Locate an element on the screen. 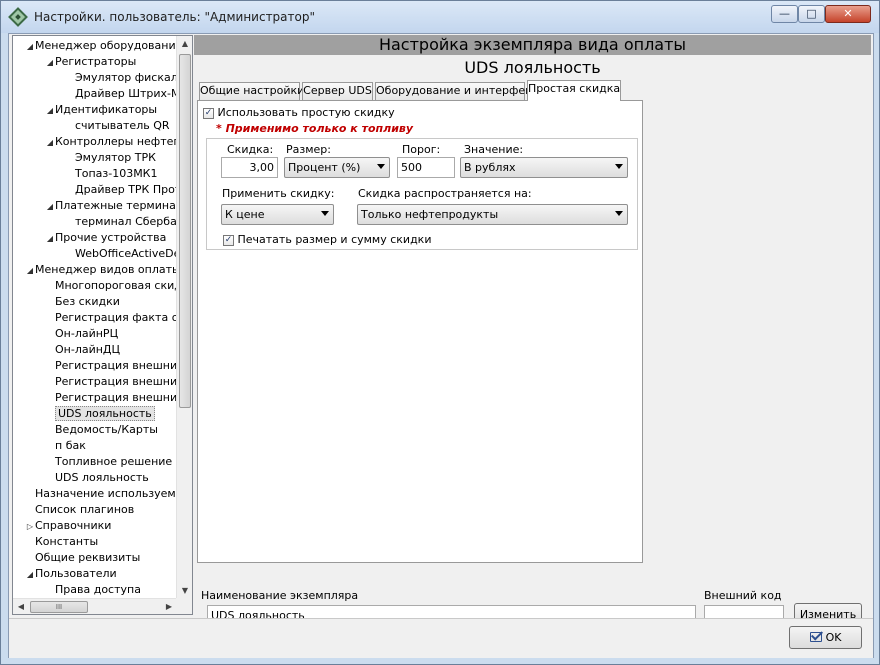  tree-item-label: Справочники is located at coordinates (73, 525).